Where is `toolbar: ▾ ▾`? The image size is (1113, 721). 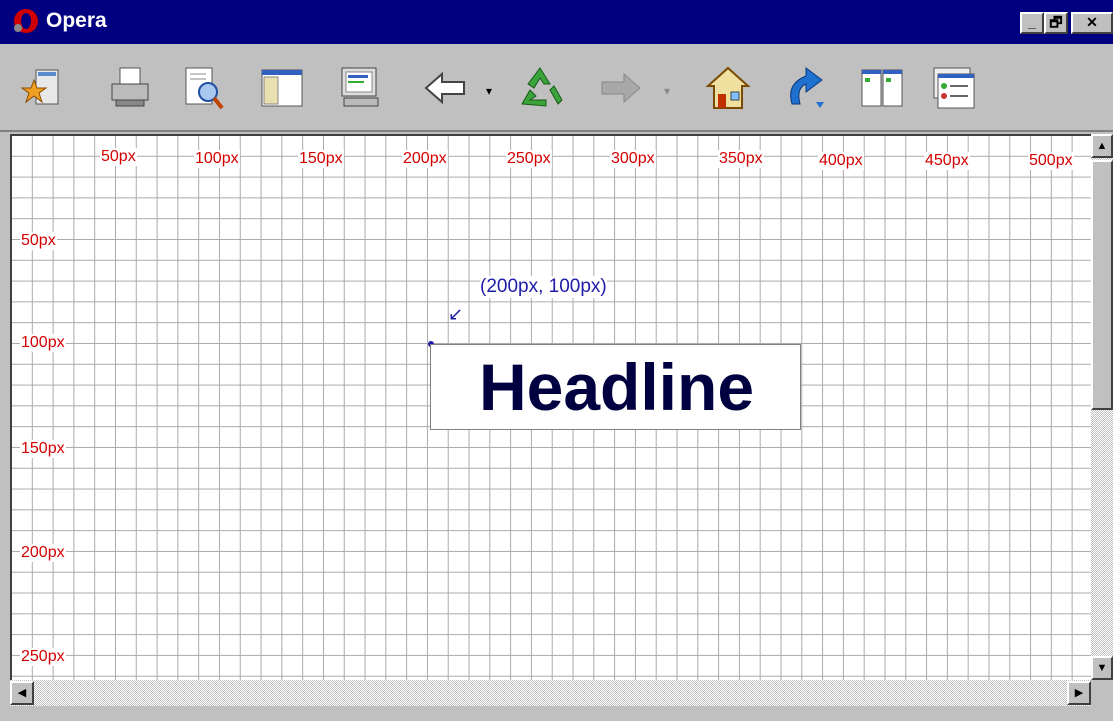 toolbar: ▾ ▾ is located at coordinates (556, 88).